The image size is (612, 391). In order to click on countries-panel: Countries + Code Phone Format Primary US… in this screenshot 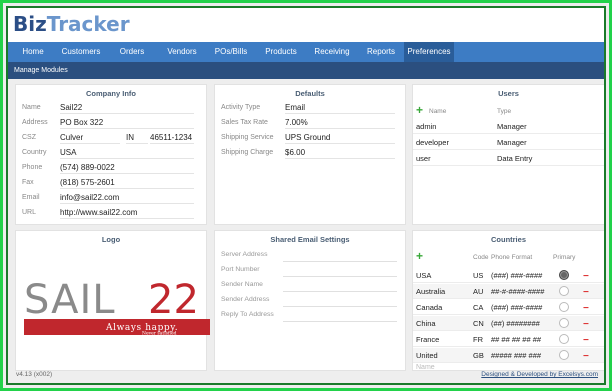, I will do `click(508, 300)`.